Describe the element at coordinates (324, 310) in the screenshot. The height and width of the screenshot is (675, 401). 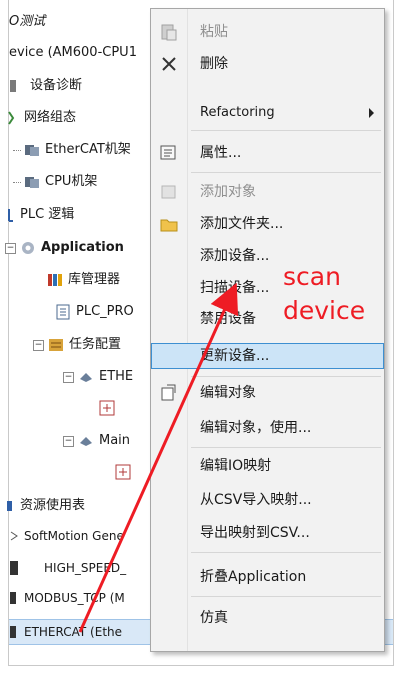
I see `annotation-text-device: device` at that location.